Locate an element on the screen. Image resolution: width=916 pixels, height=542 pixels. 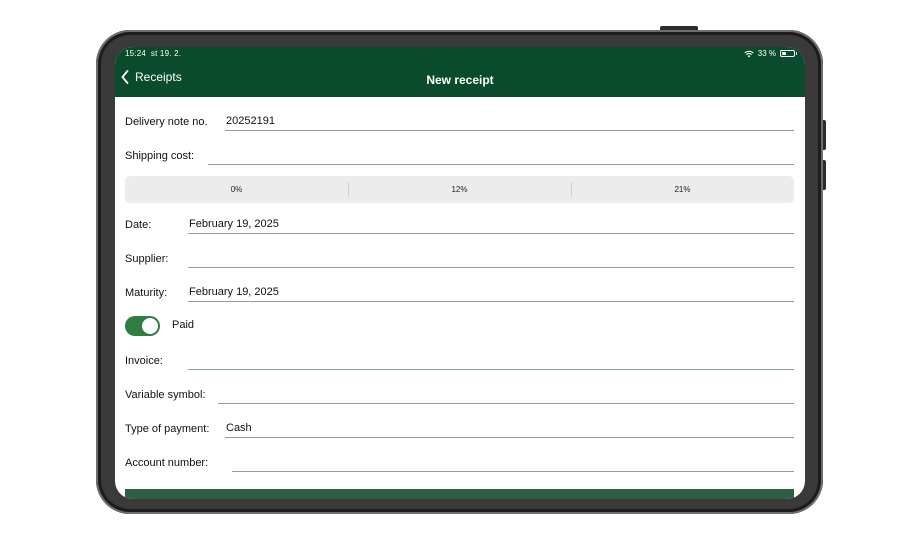
maturity-row: Maturity: February 19, 2025 is located at coordinates (459, 294).